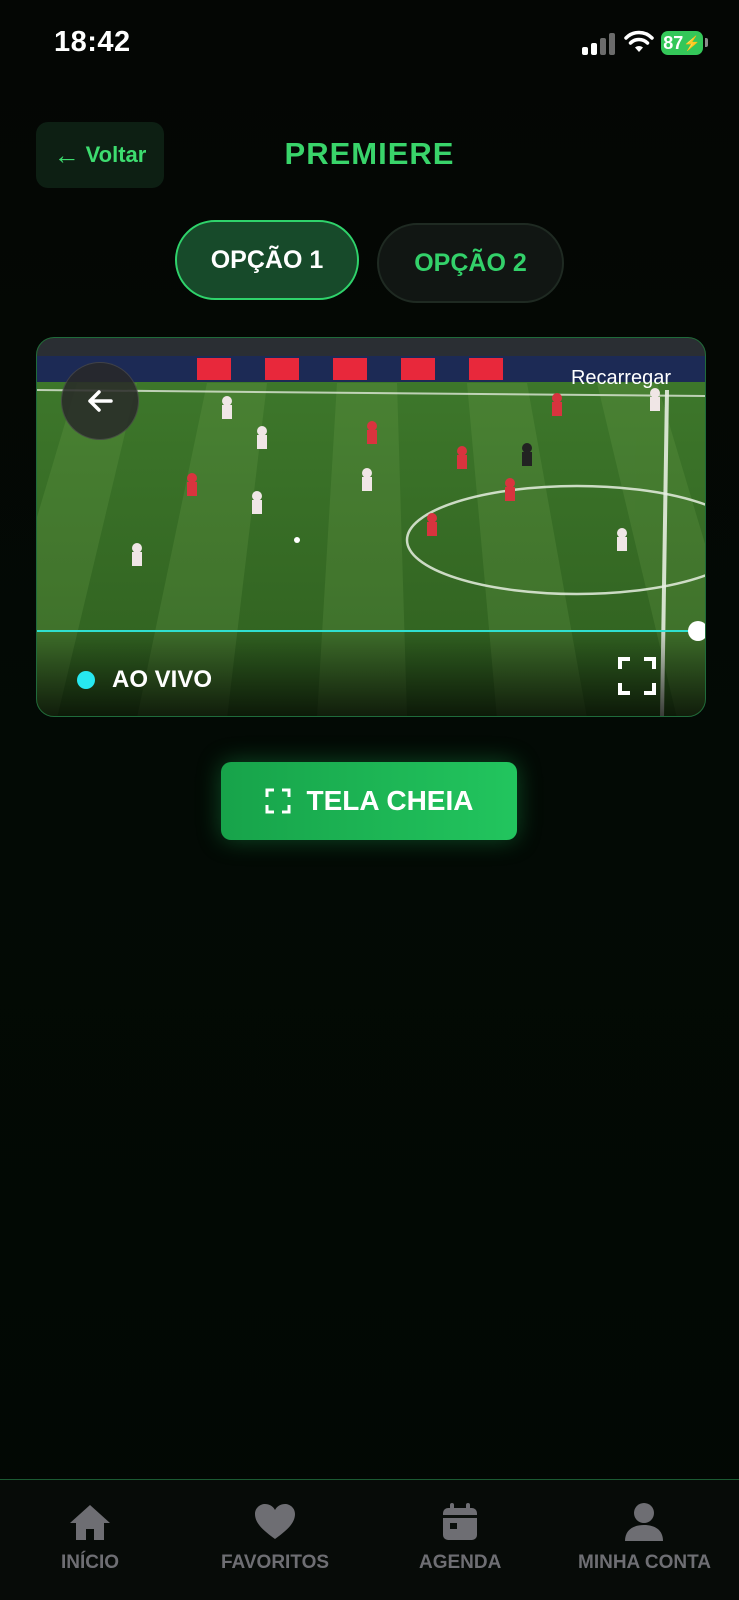 Image resolution: width=739 pixels, height=1600 pixels. Describe the element at coordinates (90, 1522) in the screenshot. I see `home-icon` at that location.